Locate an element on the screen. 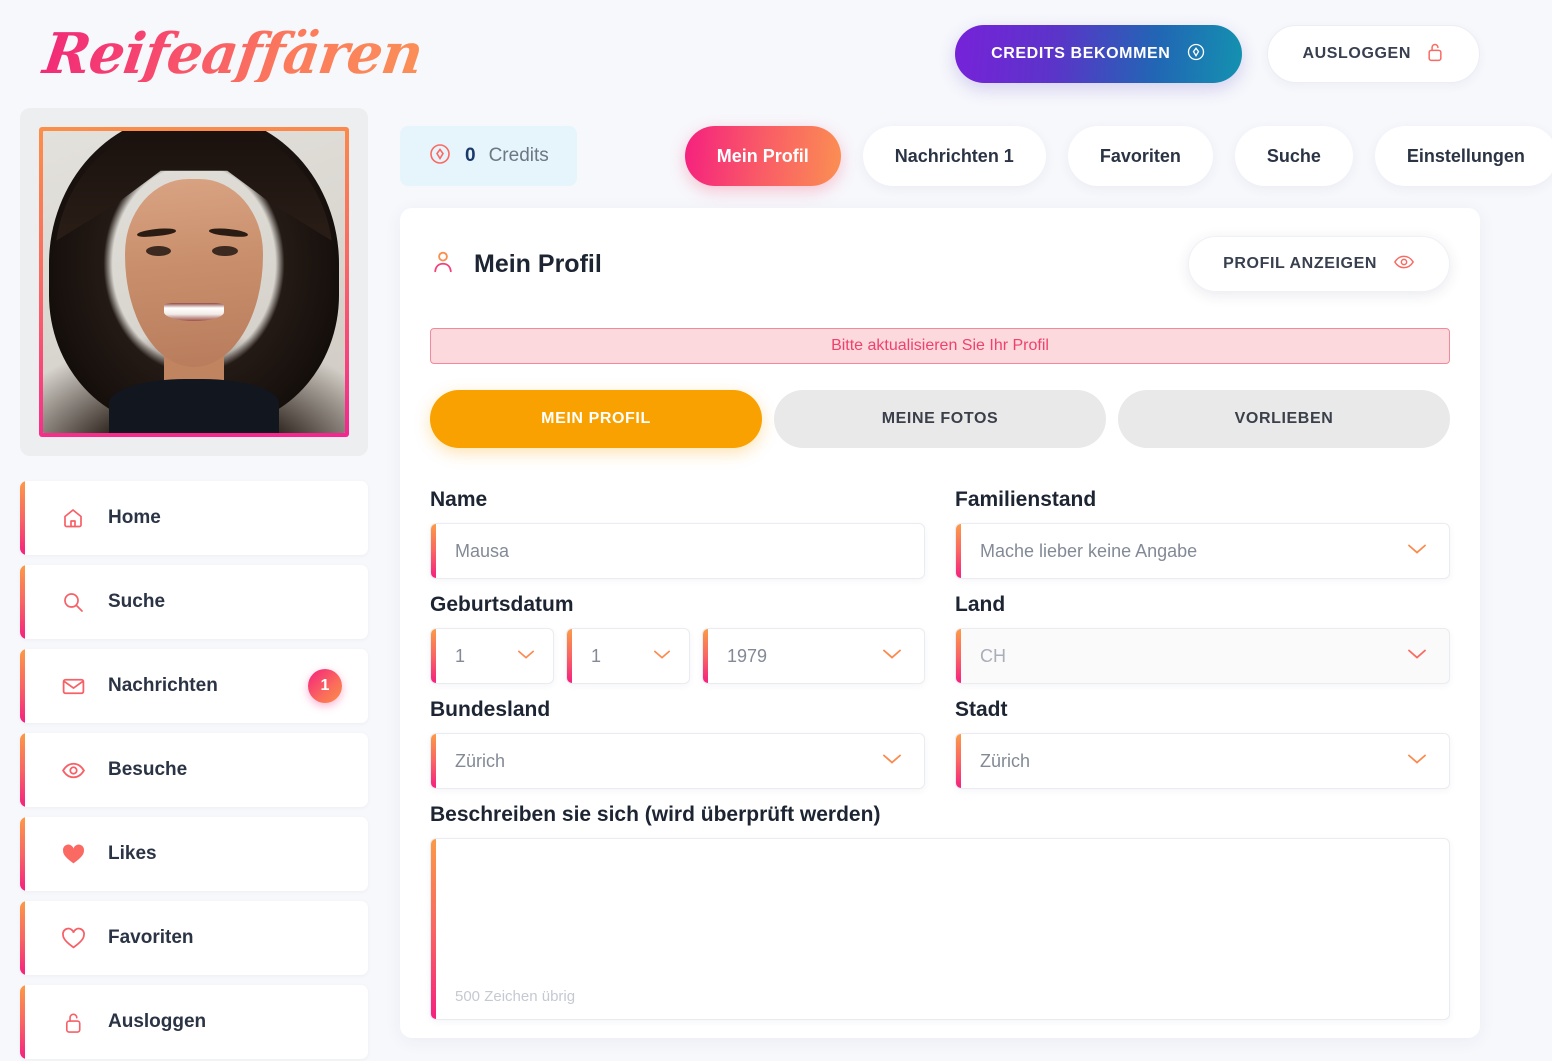 The image size is (1552, 1061). land-label: Land is located at coordinates (980, 604).